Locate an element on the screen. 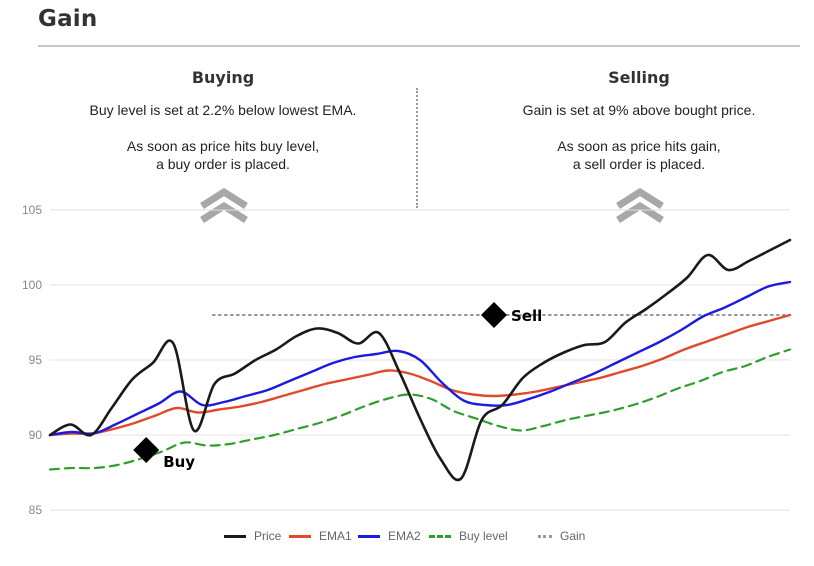 The width and height of the screenshot is (814, 566). legend-label: Price is located at coordinates (268, 536).